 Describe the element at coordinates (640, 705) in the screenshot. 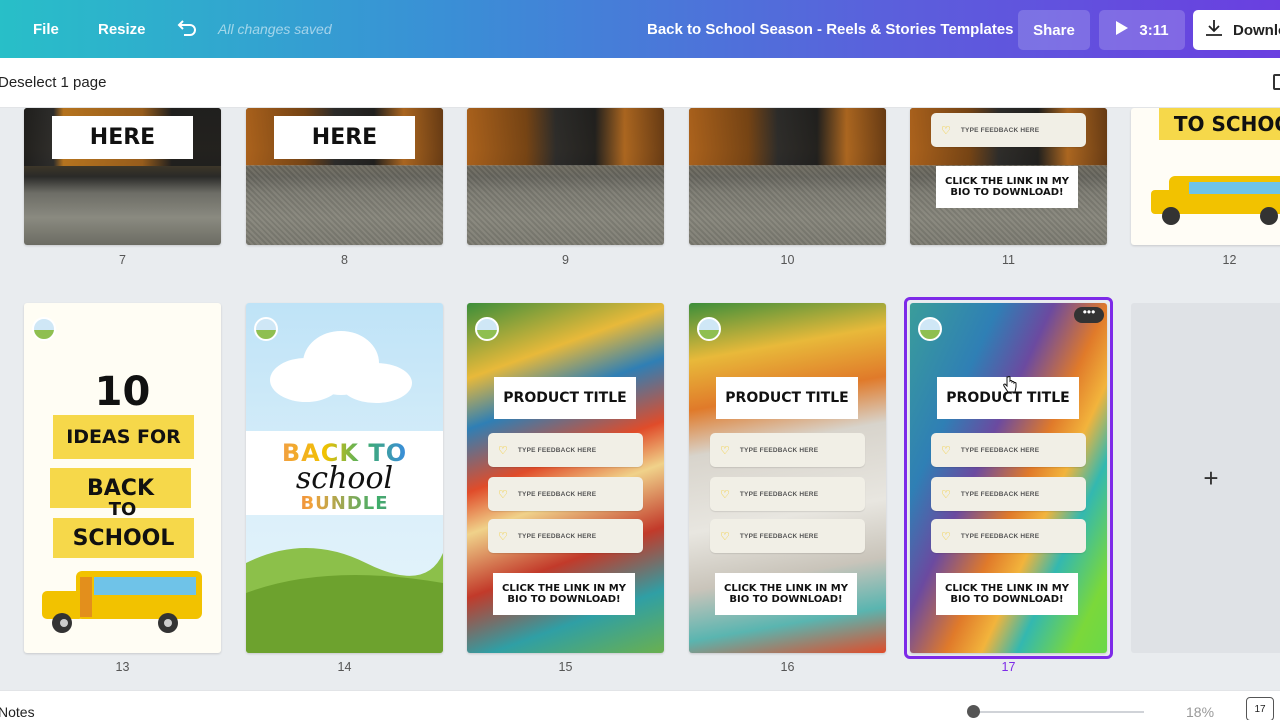

I see `bottom-bar: Notes 18% 17` at that location.